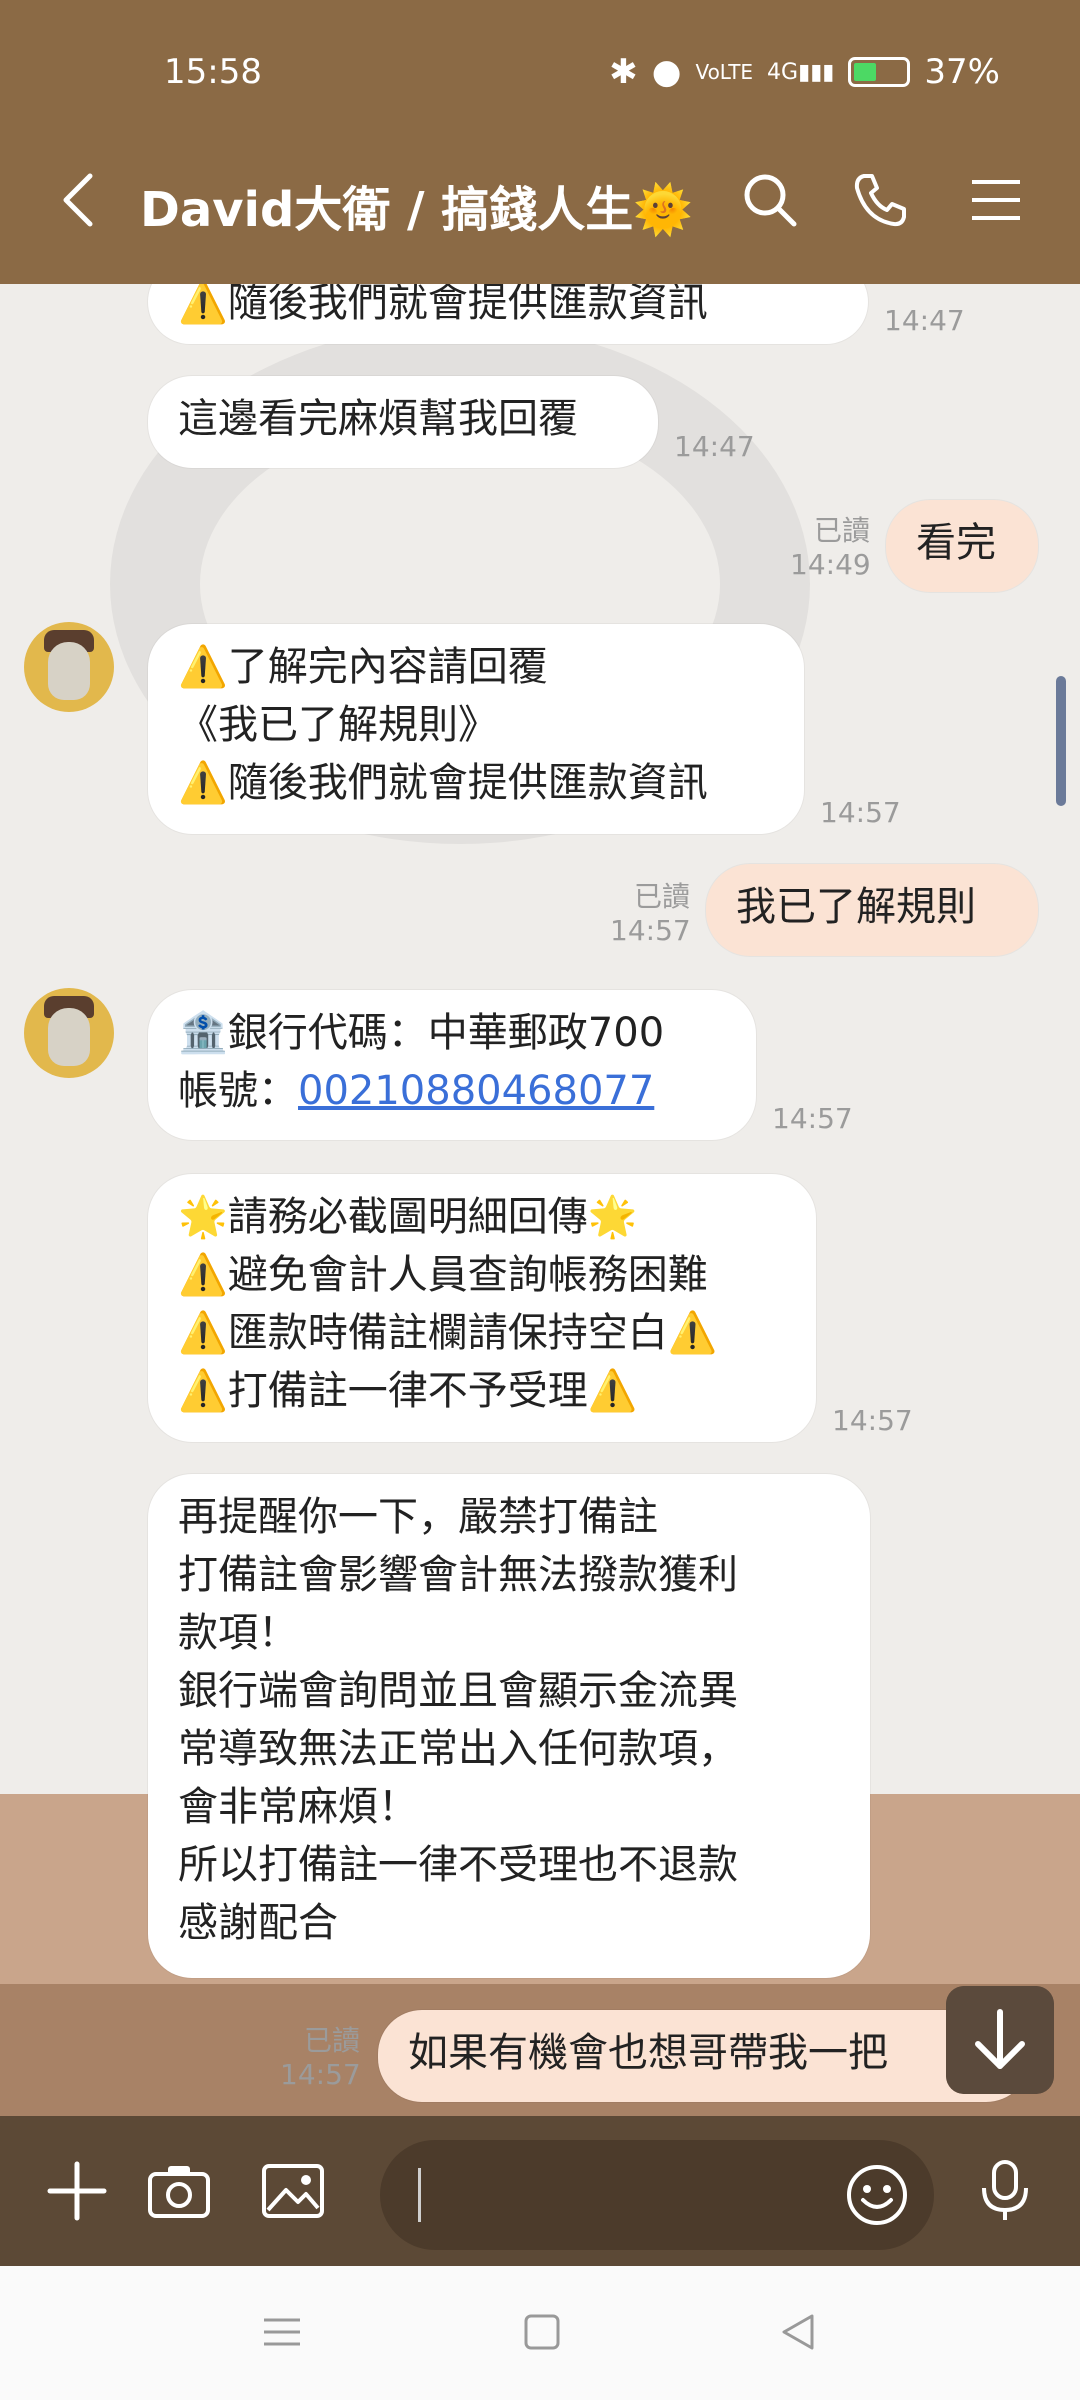 The height and width of the screenshot is (2400, 1080). I want to click on location-icon: ●, so click(666, 72).